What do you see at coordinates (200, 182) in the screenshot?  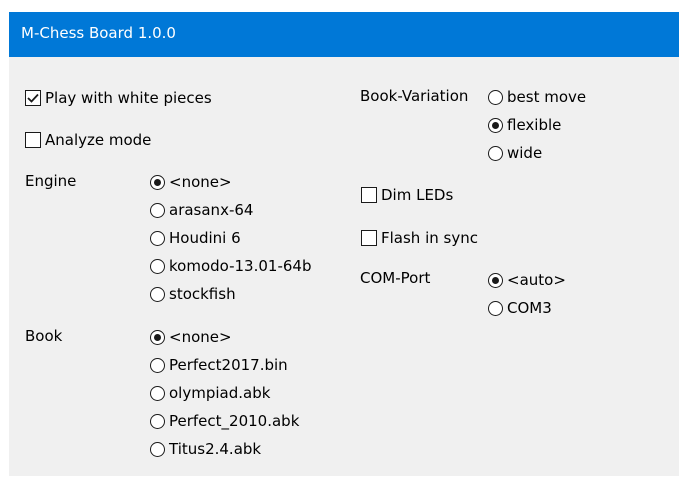 I see `engine-option-label: <none>` at bounding box center [200, 182].